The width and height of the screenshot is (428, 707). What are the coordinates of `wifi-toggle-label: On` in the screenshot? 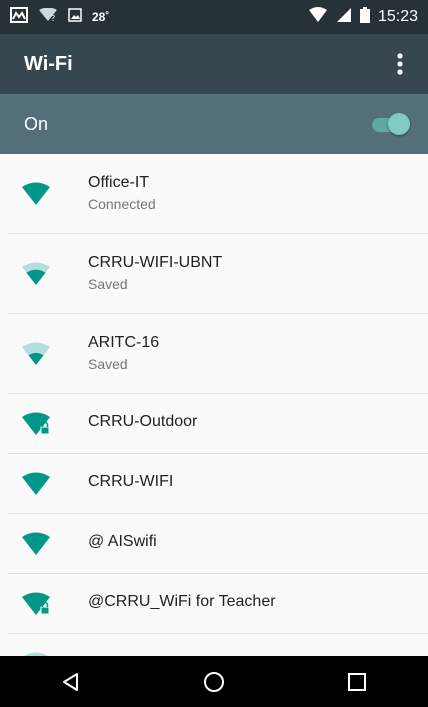 It's located at (36, 123).